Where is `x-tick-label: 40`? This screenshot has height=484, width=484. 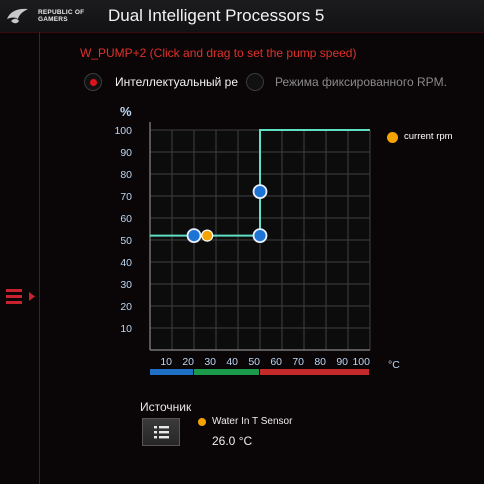 x-tick-label: 40 is located at coordinates (232, 362).